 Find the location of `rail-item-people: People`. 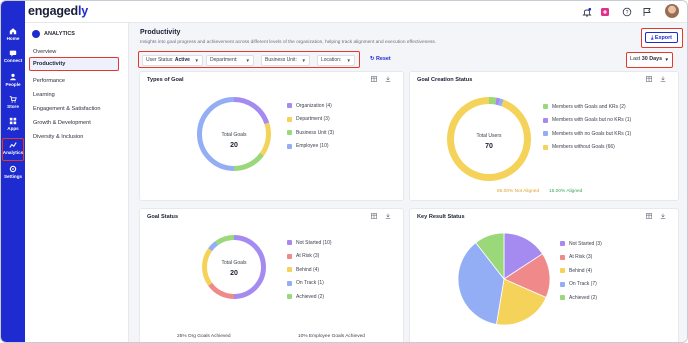

rail-item-people: People is located at coordinates (13, 80).